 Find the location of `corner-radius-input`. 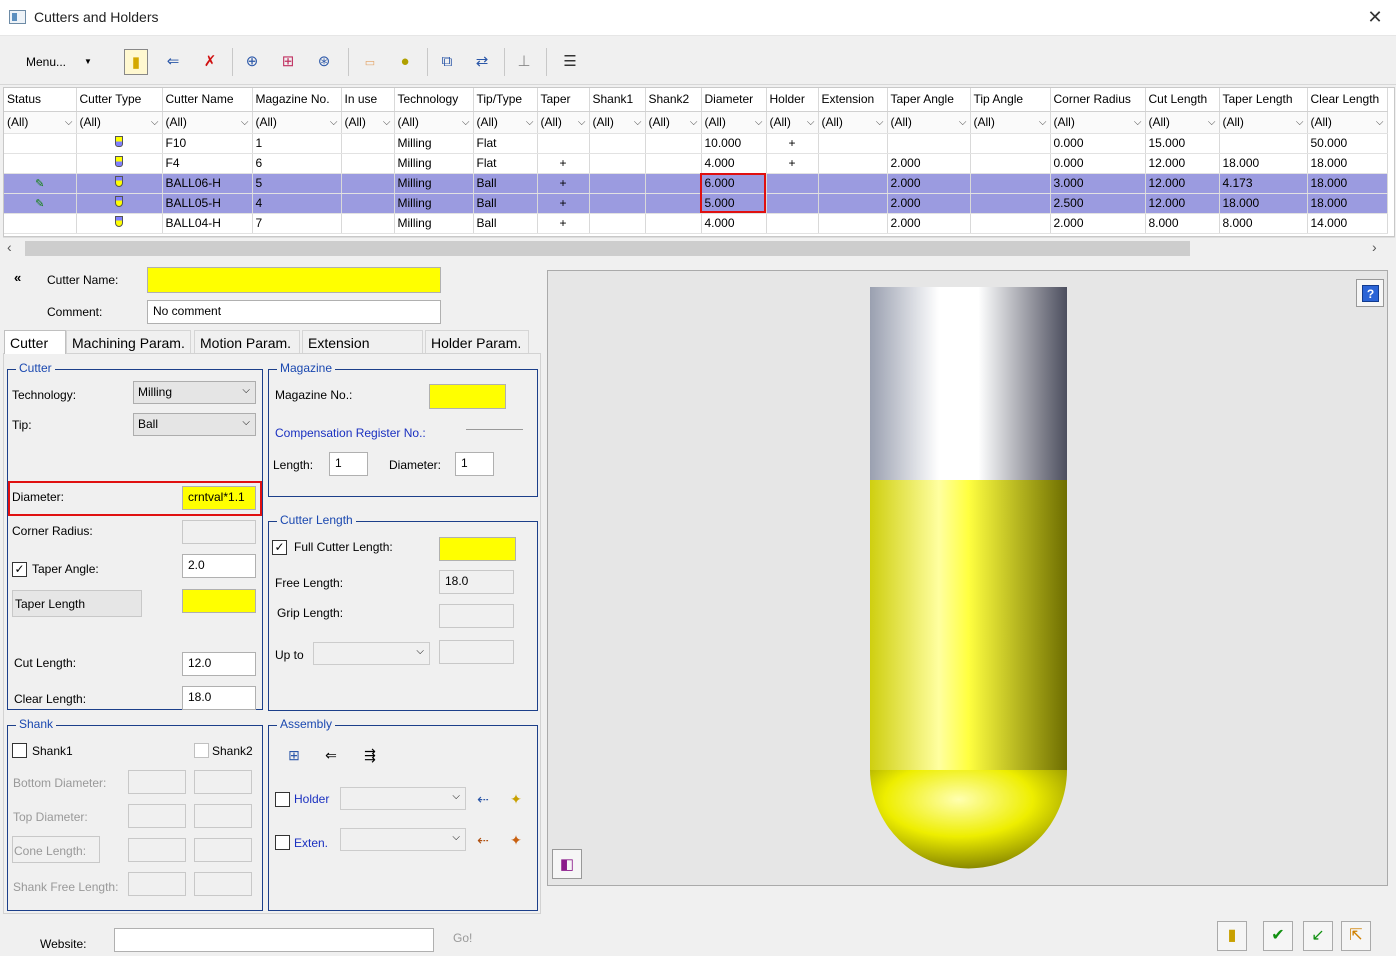

corner-radius-input is located at coordinates (219, 532).